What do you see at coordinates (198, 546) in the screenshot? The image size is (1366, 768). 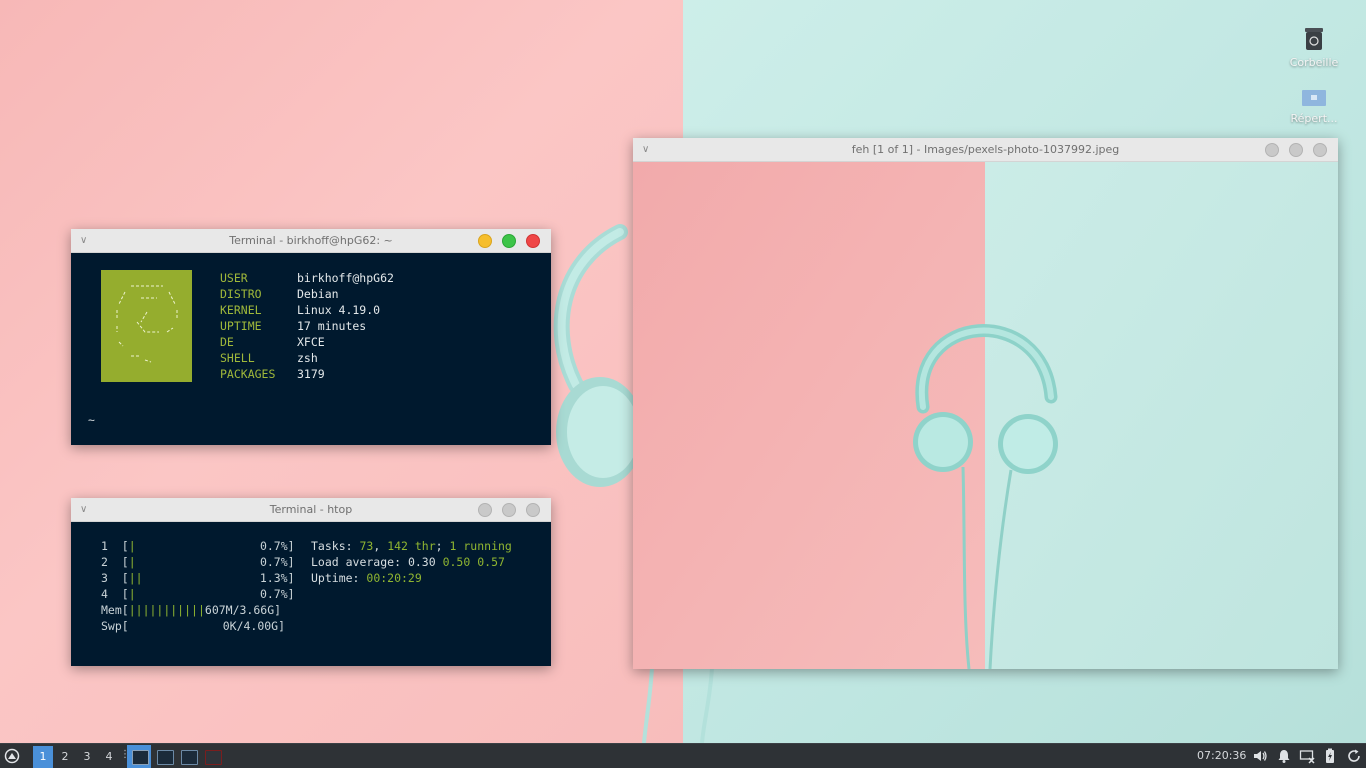 I see `htop-cpu-meter: 1 [| 0.7%]` at bounding box center [198, 546].